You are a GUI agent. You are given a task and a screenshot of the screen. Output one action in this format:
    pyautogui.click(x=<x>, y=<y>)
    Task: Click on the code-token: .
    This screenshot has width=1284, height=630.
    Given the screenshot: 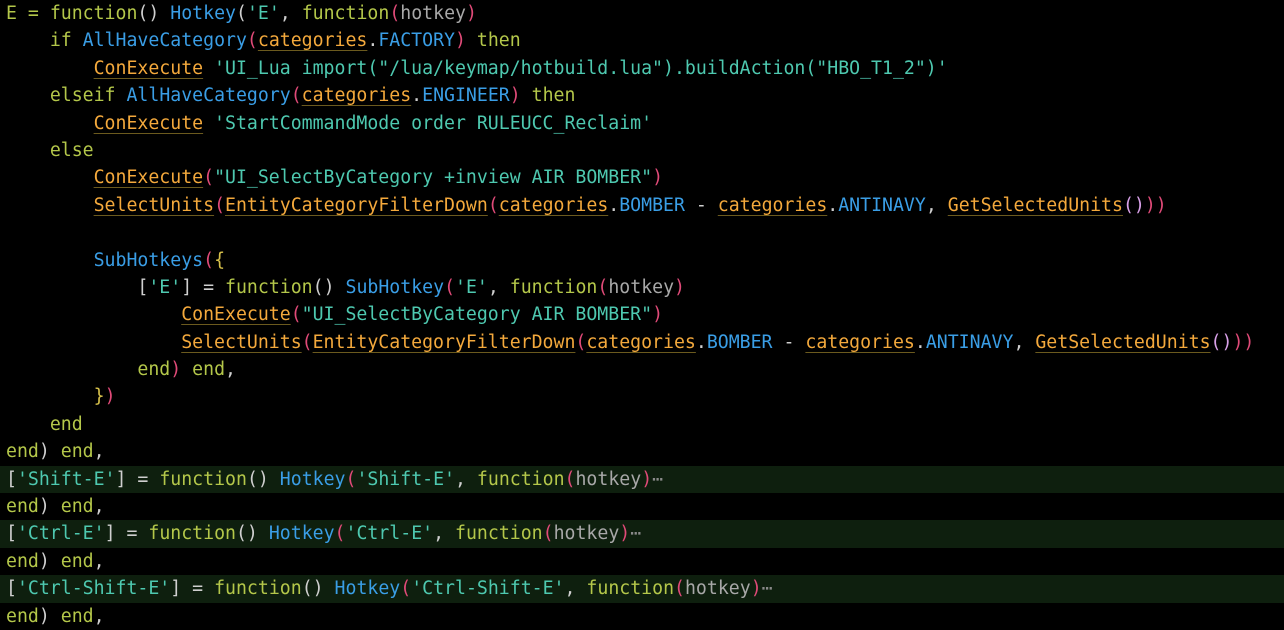 What is the action you would take?
    pyautogui.click(x=920, y=342)
    